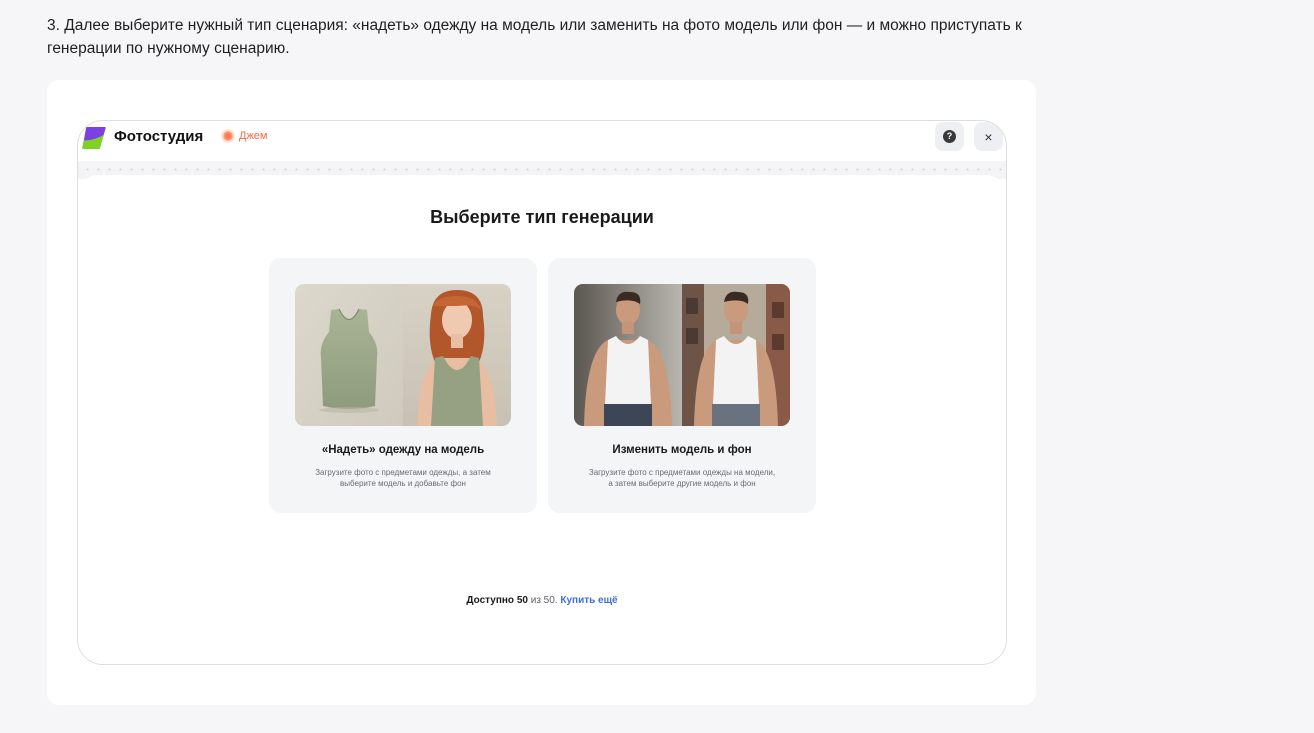 The image size is (1314, 733). I want to click on jam-label: Джем, so click(253, 136).